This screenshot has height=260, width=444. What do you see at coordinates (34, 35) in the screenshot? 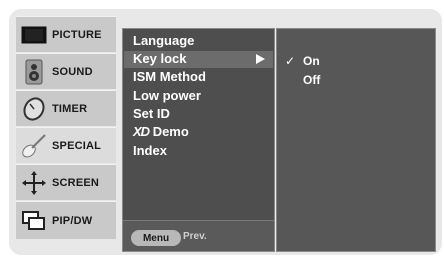
I see `tv-screen-icon` at bounding box center [34, 35].